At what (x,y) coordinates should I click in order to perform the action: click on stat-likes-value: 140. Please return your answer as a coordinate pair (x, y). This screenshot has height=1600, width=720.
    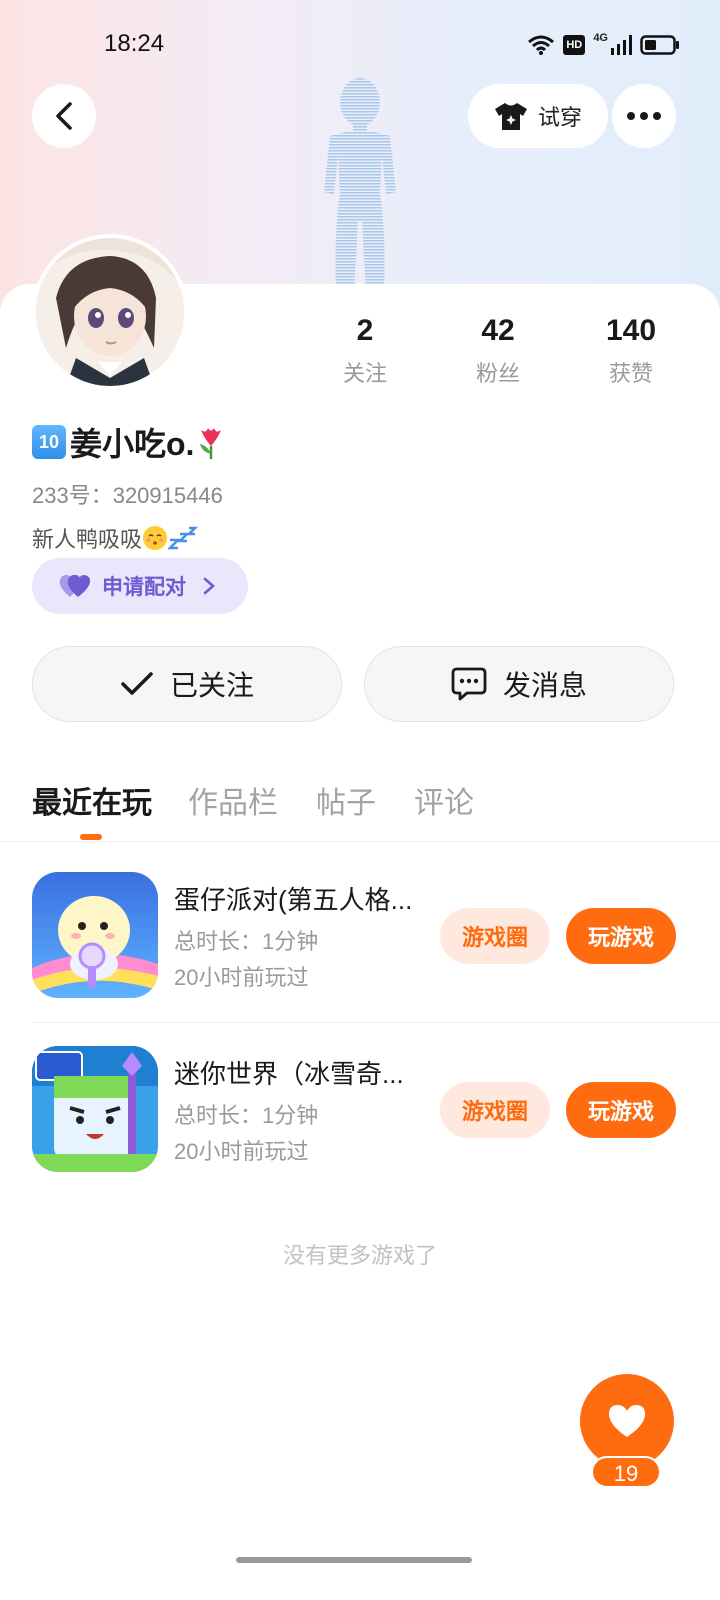
    Looking at the image, I should click on (631, 330).